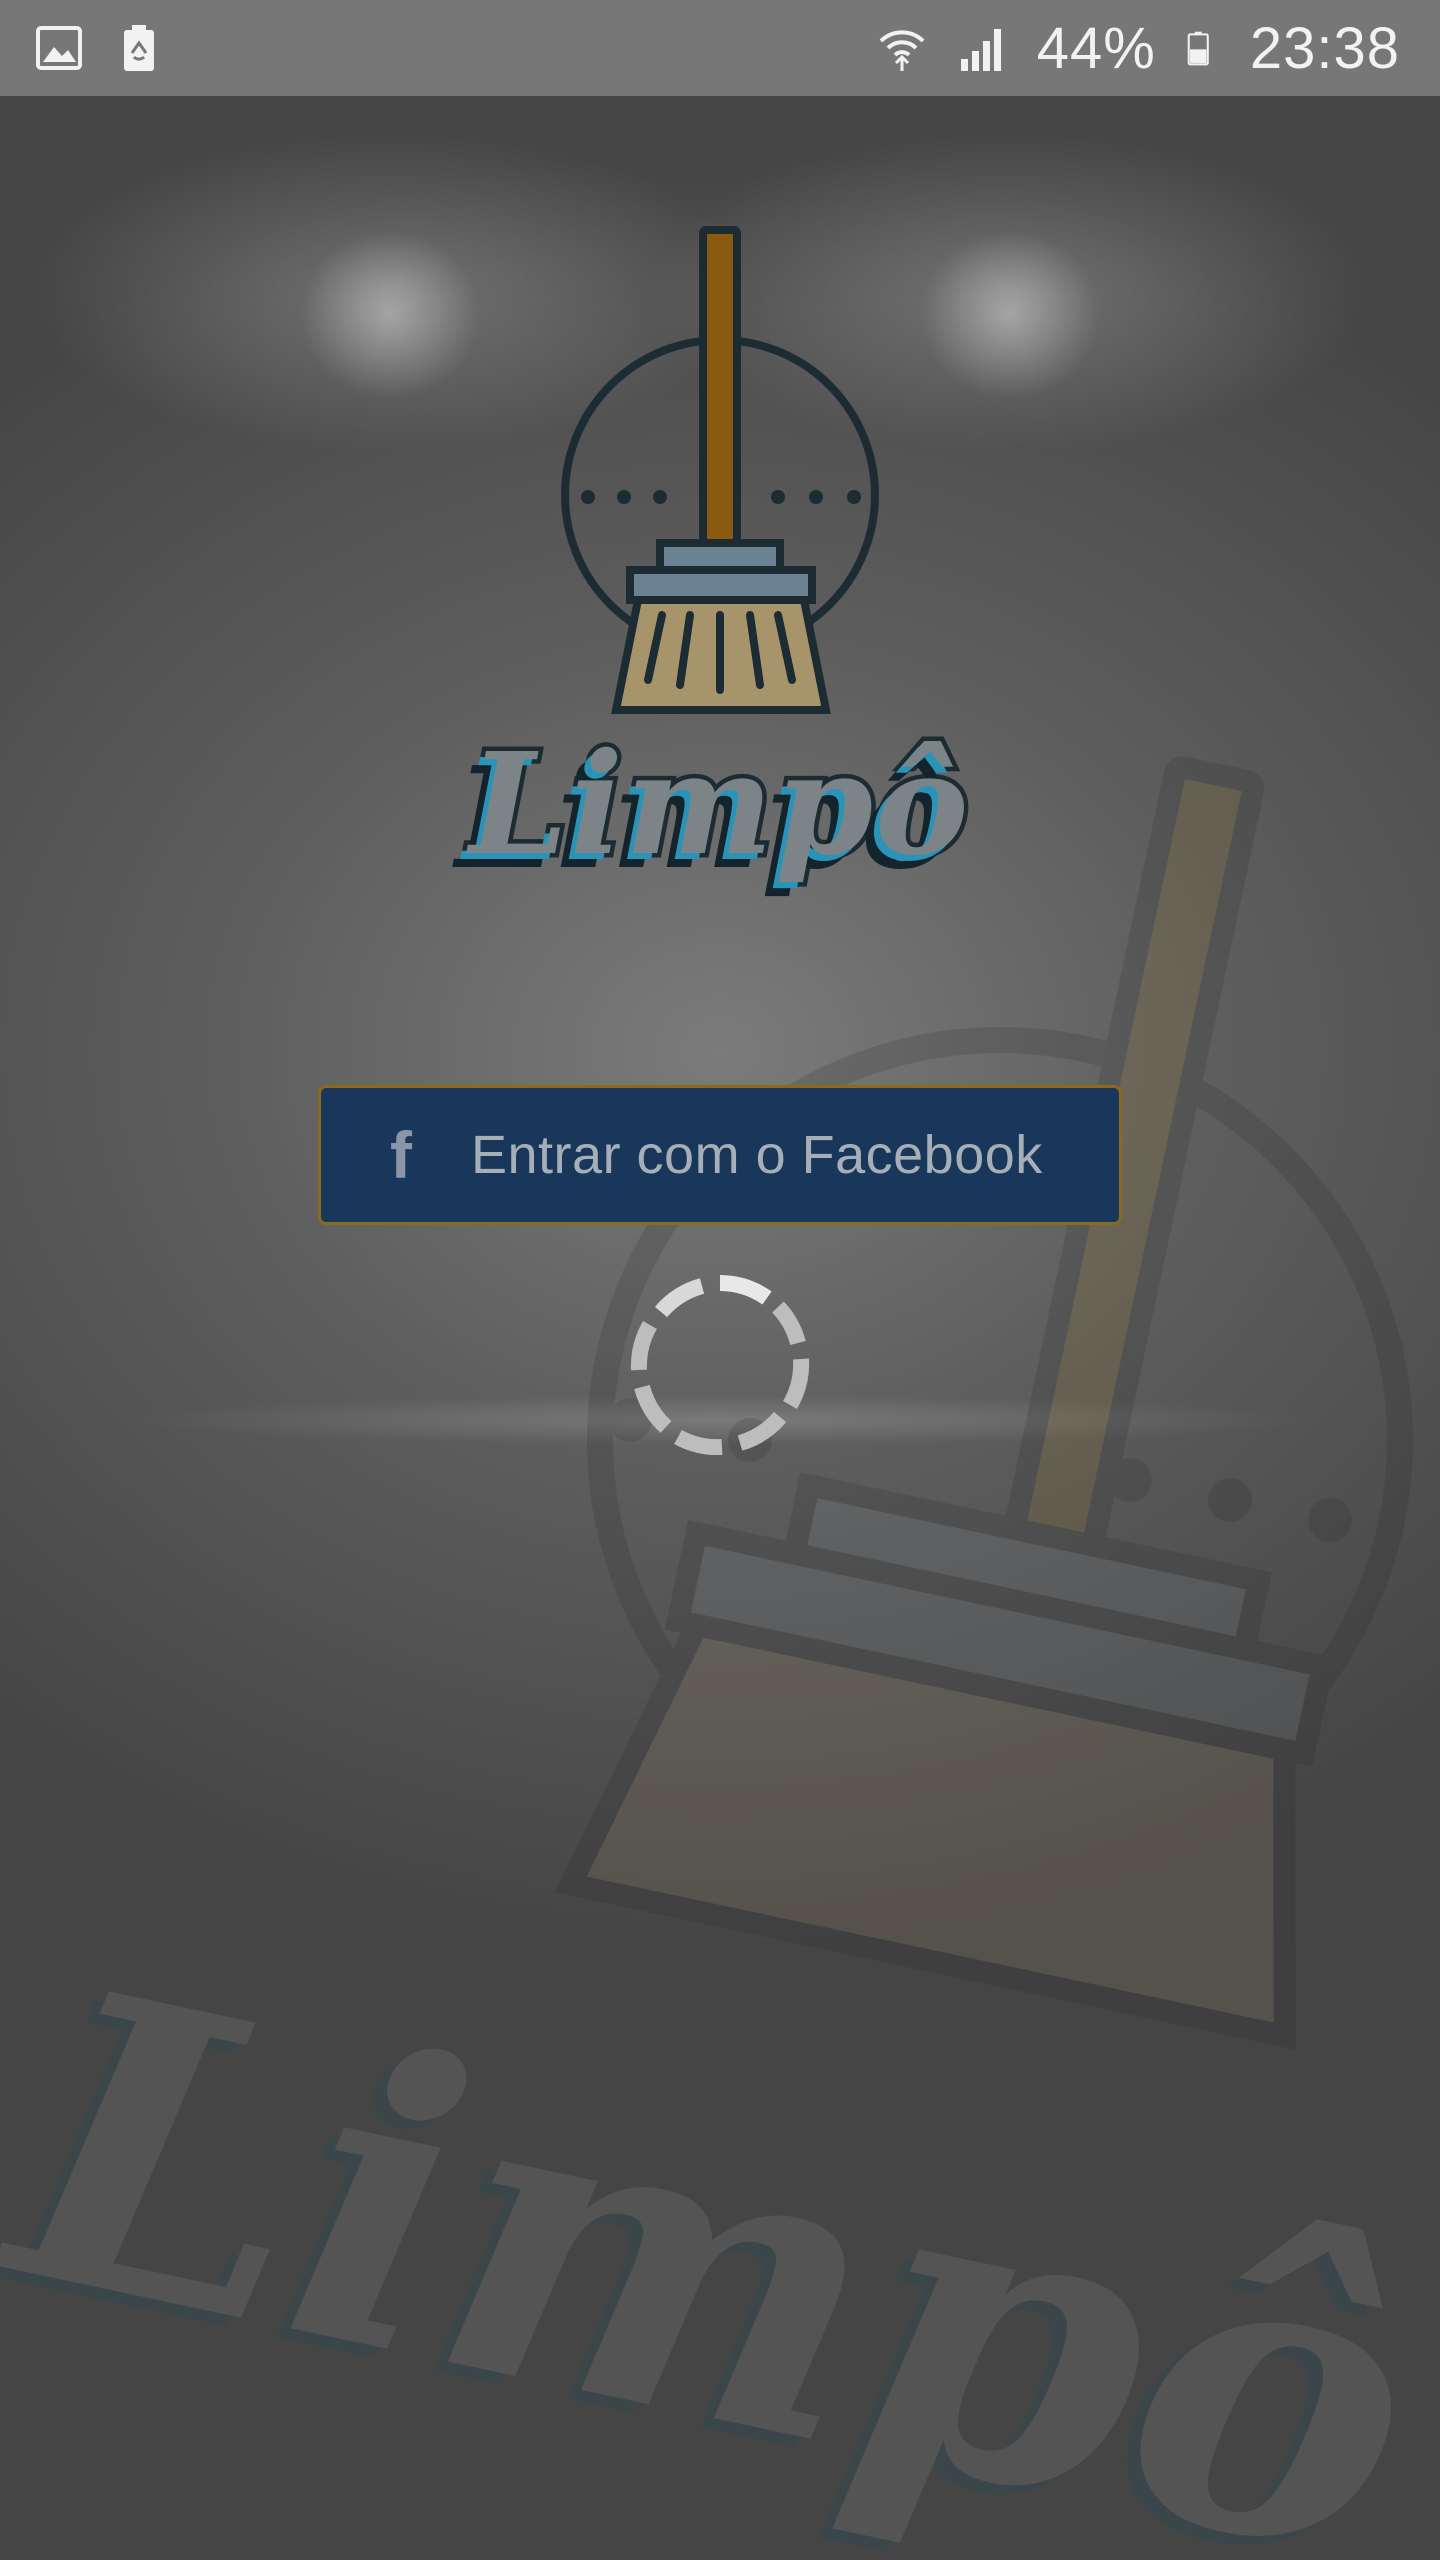  What do you see at coordinates (902, 50) in the screenshot?
I see `wifi-icon` at bounding box center [902, 50].